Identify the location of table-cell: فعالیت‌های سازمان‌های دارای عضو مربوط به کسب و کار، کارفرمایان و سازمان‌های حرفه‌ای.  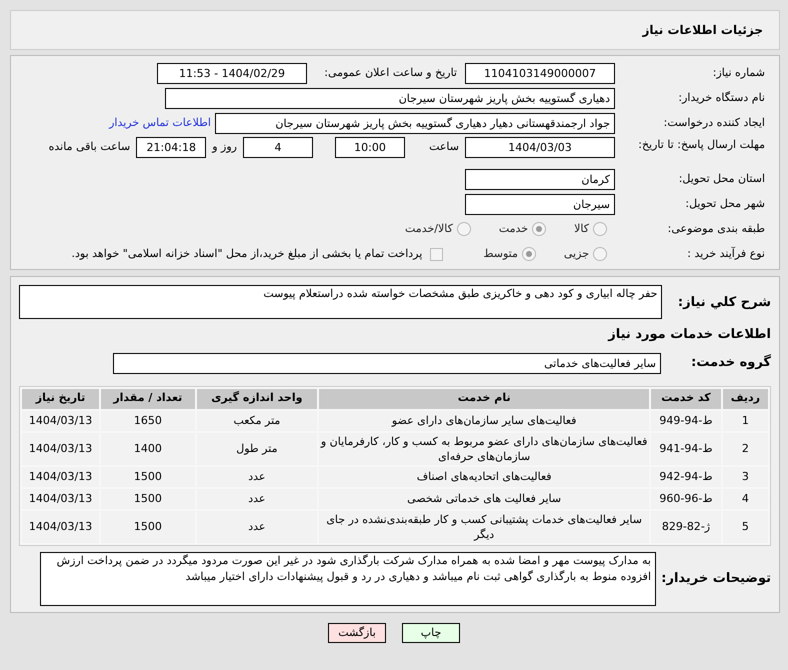
(484, 448).